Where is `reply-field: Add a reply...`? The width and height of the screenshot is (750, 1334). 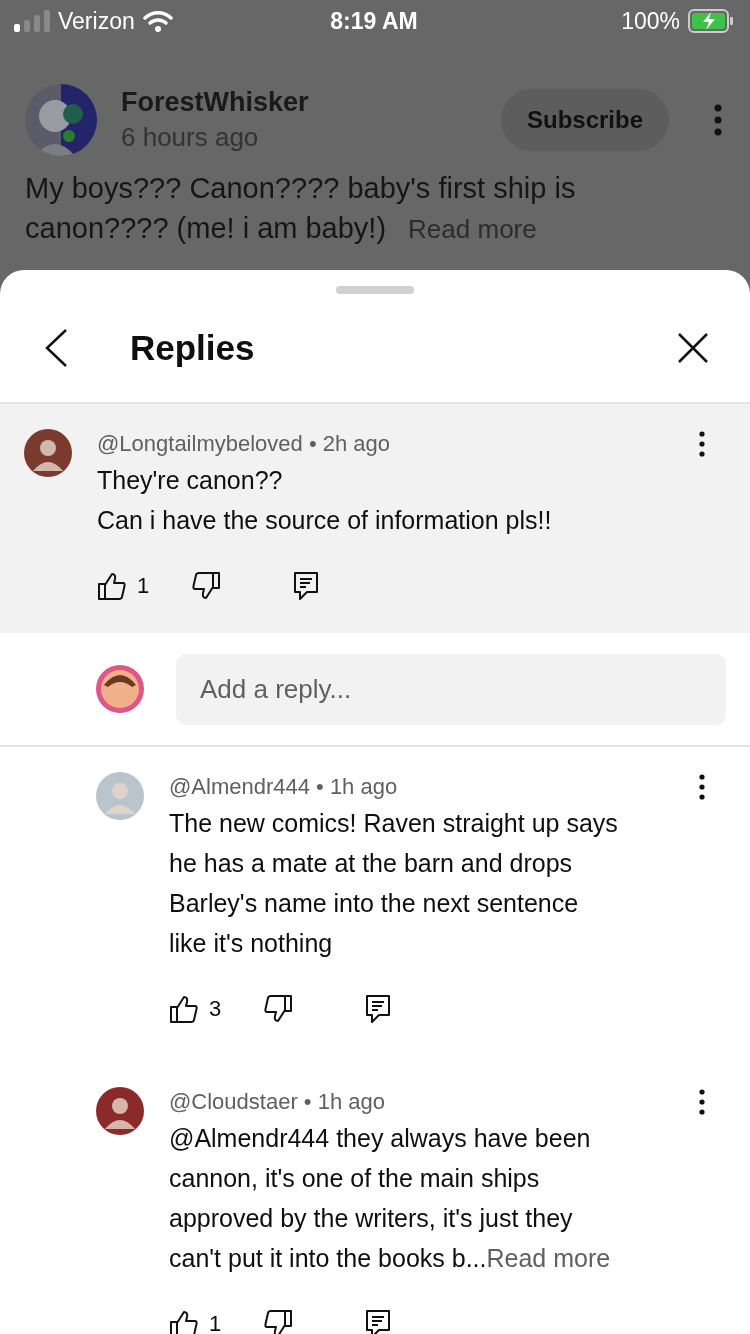 reply-field: Add a reply... is located at coordinates (451, 689).